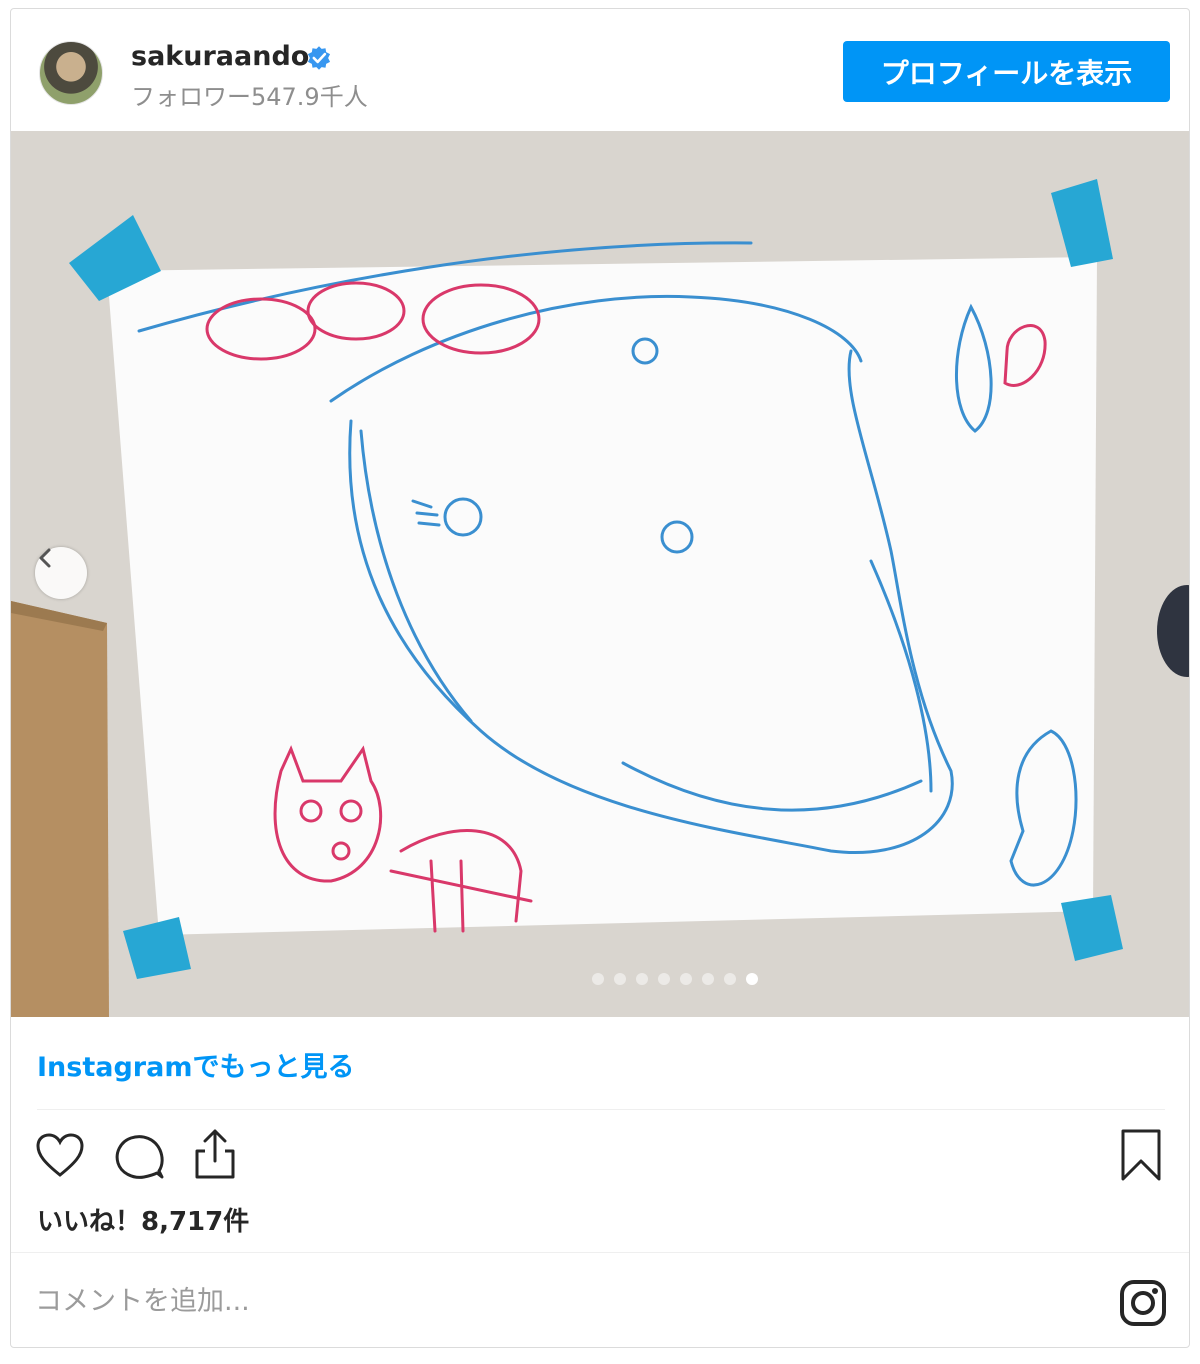  Describe the element at coordinates (61, 573) in the screenshot. I see `carousel-prev-button` at that location.